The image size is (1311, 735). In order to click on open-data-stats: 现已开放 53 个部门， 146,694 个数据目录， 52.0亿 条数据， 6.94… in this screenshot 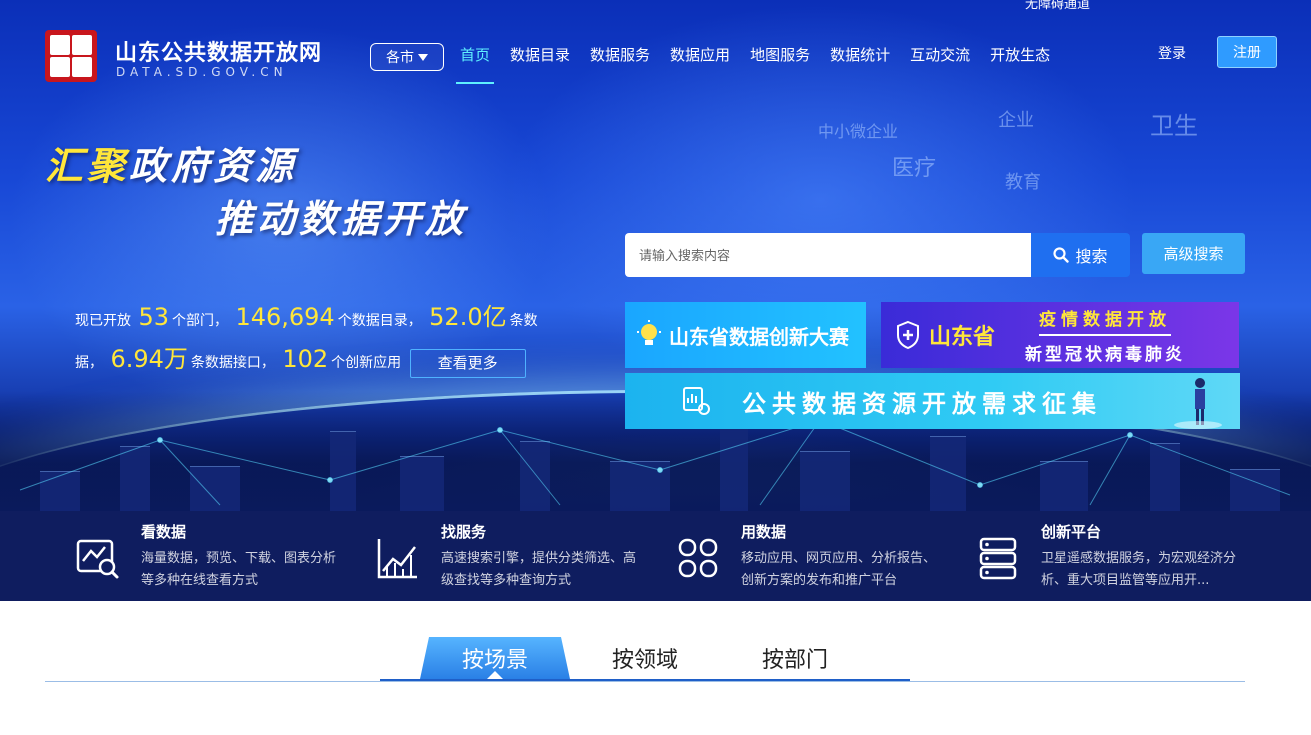, I will do `click(320, 340)`.